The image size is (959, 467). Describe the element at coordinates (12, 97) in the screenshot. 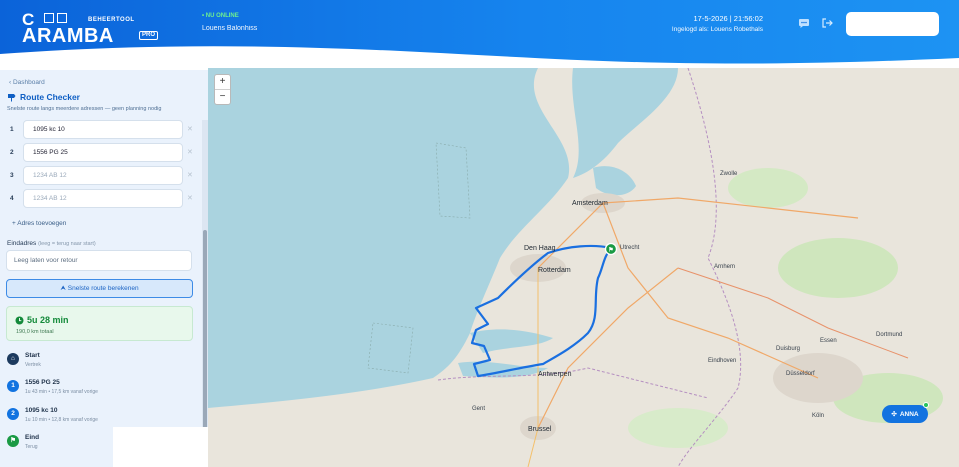

I see `route-sign-icon` at that location.